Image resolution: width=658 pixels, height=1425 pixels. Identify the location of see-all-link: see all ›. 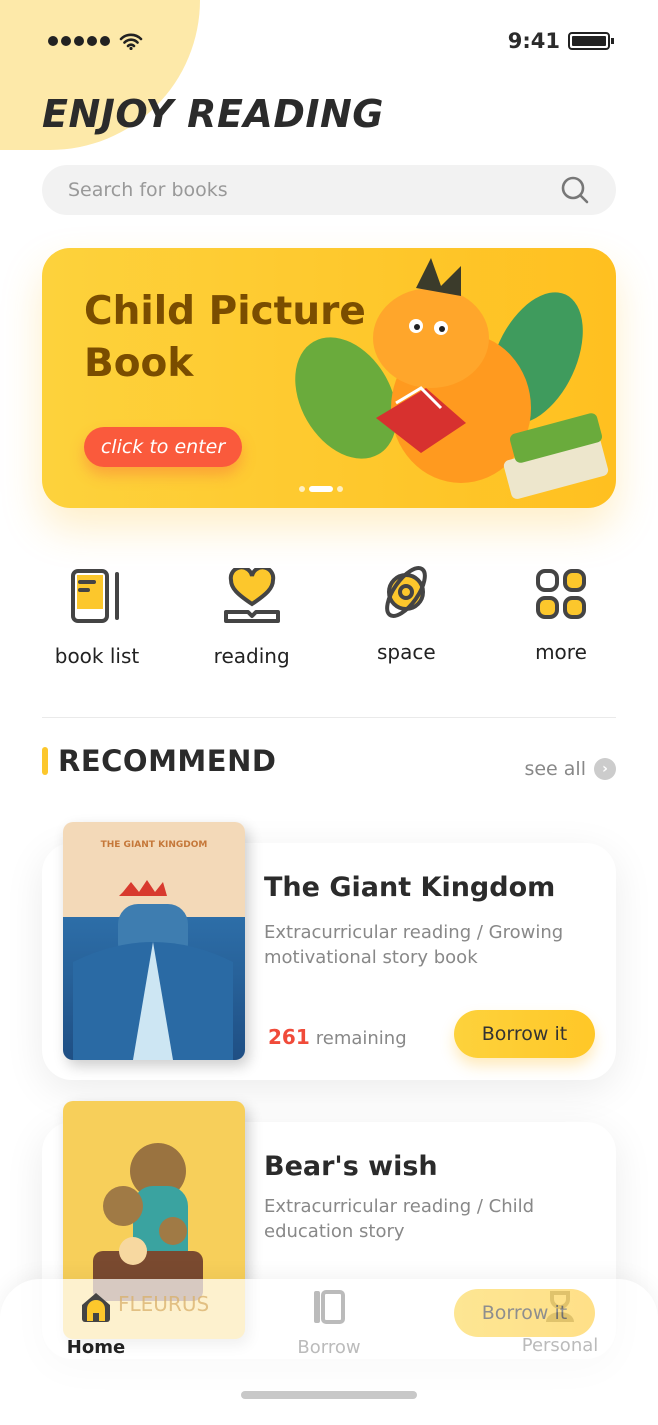
(570, 769).